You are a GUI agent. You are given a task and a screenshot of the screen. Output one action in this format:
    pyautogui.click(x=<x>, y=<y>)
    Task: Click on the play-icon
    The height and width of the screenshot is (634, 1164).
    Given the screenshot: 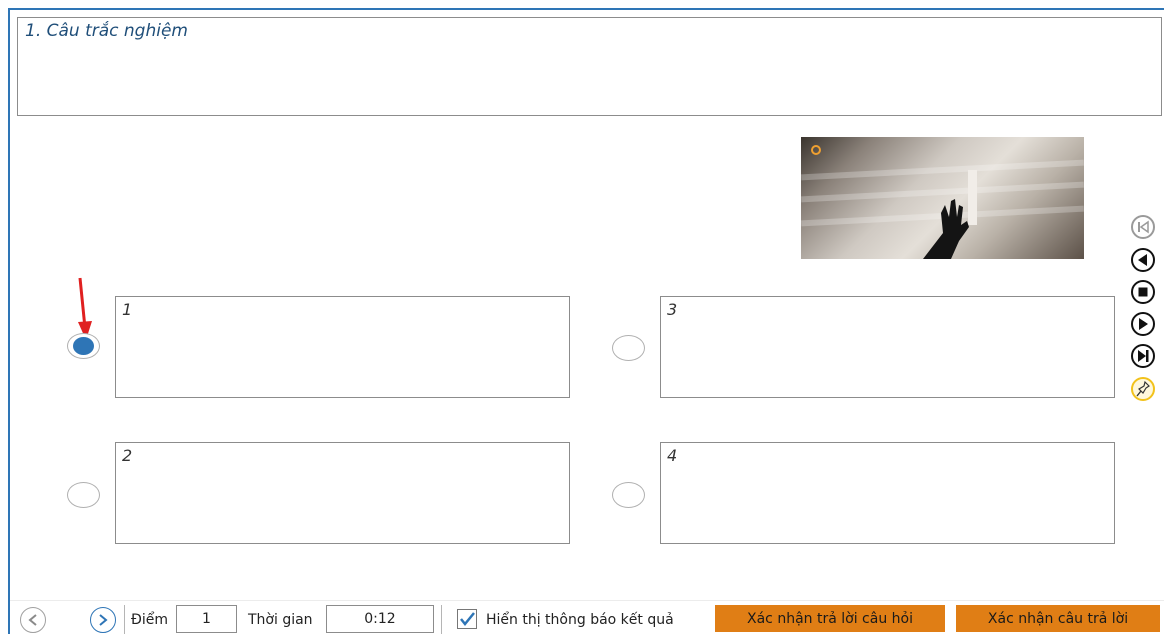 What is the action you would take?
    pyautogui.click(x=1143, y=324)
    